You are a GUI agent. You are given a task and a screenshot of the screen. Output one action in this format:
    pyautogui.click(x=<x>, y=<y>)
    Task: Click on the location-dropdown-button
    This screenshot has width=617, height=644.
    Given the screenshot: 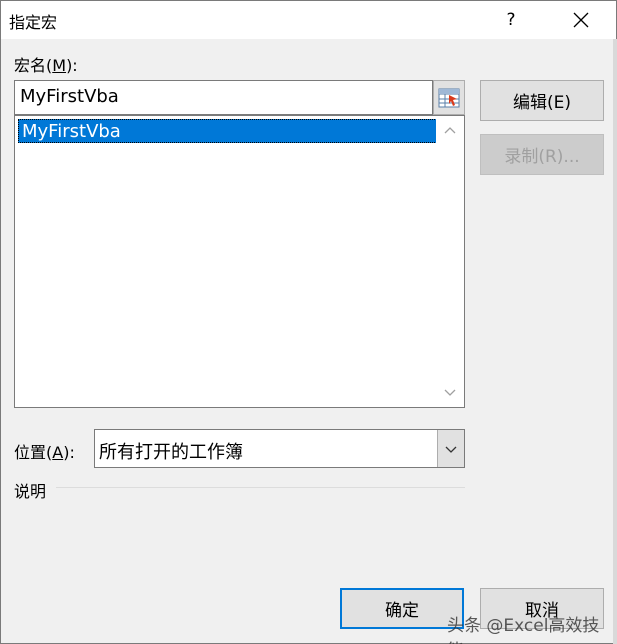 What is the action you would take?
    pyautogui.click(x=450, y=448)
    